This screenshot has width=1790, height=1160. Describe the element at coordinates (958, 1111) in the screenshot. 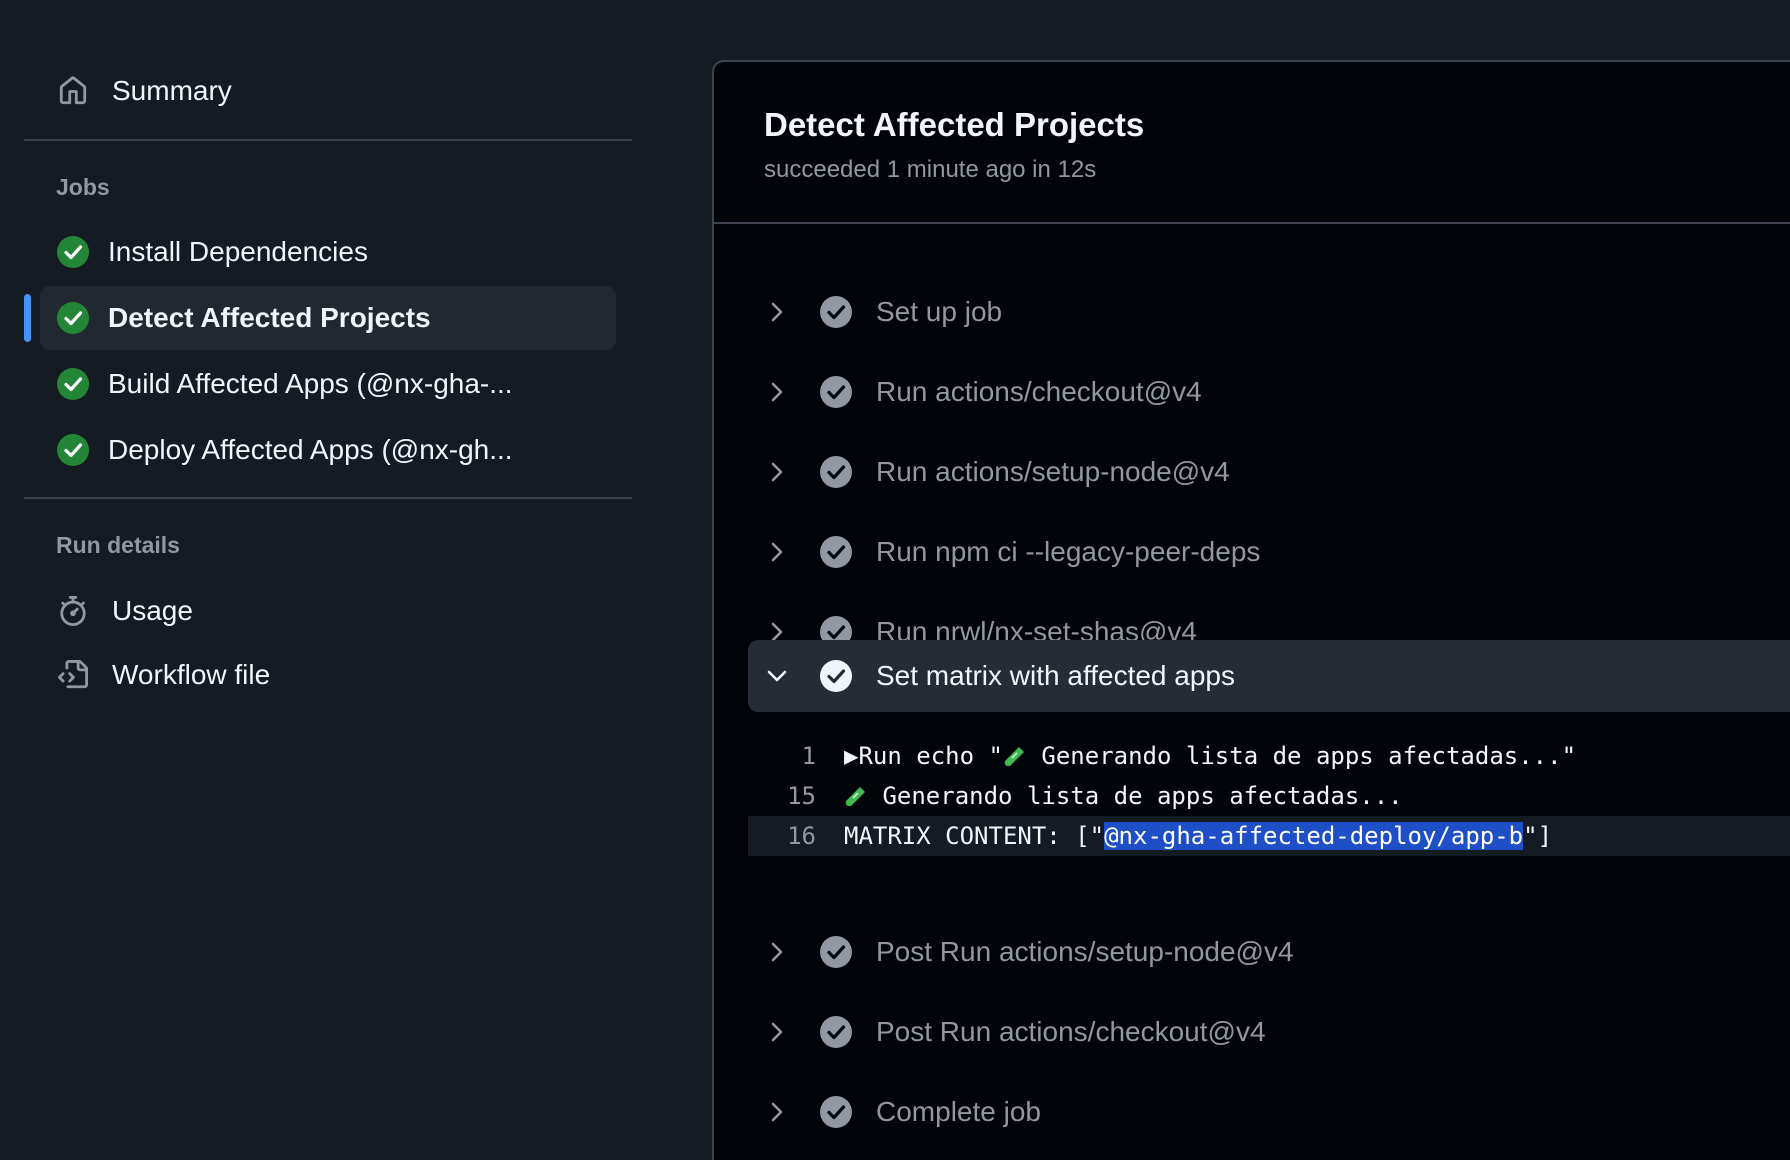

I see `step-name: Complete job` at that location.